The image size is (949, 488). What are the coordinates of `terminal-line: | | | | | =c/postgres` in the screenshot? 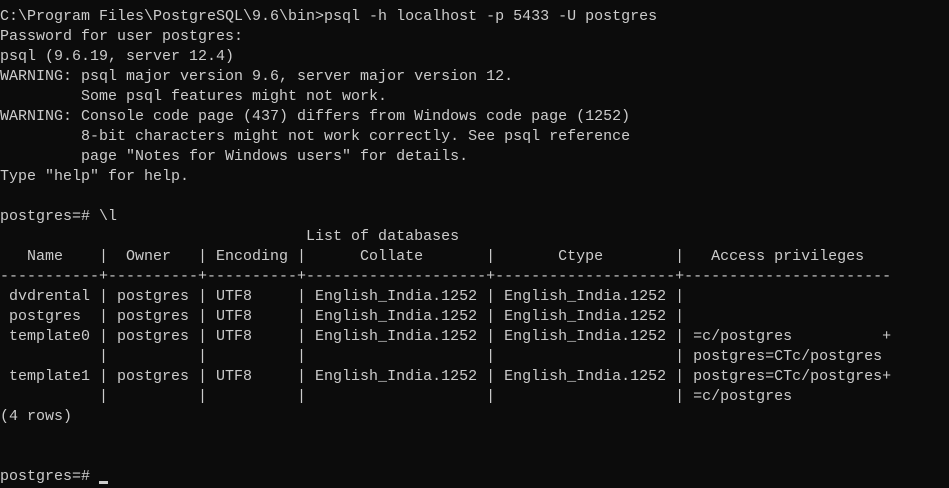 It's located at (396, 396).